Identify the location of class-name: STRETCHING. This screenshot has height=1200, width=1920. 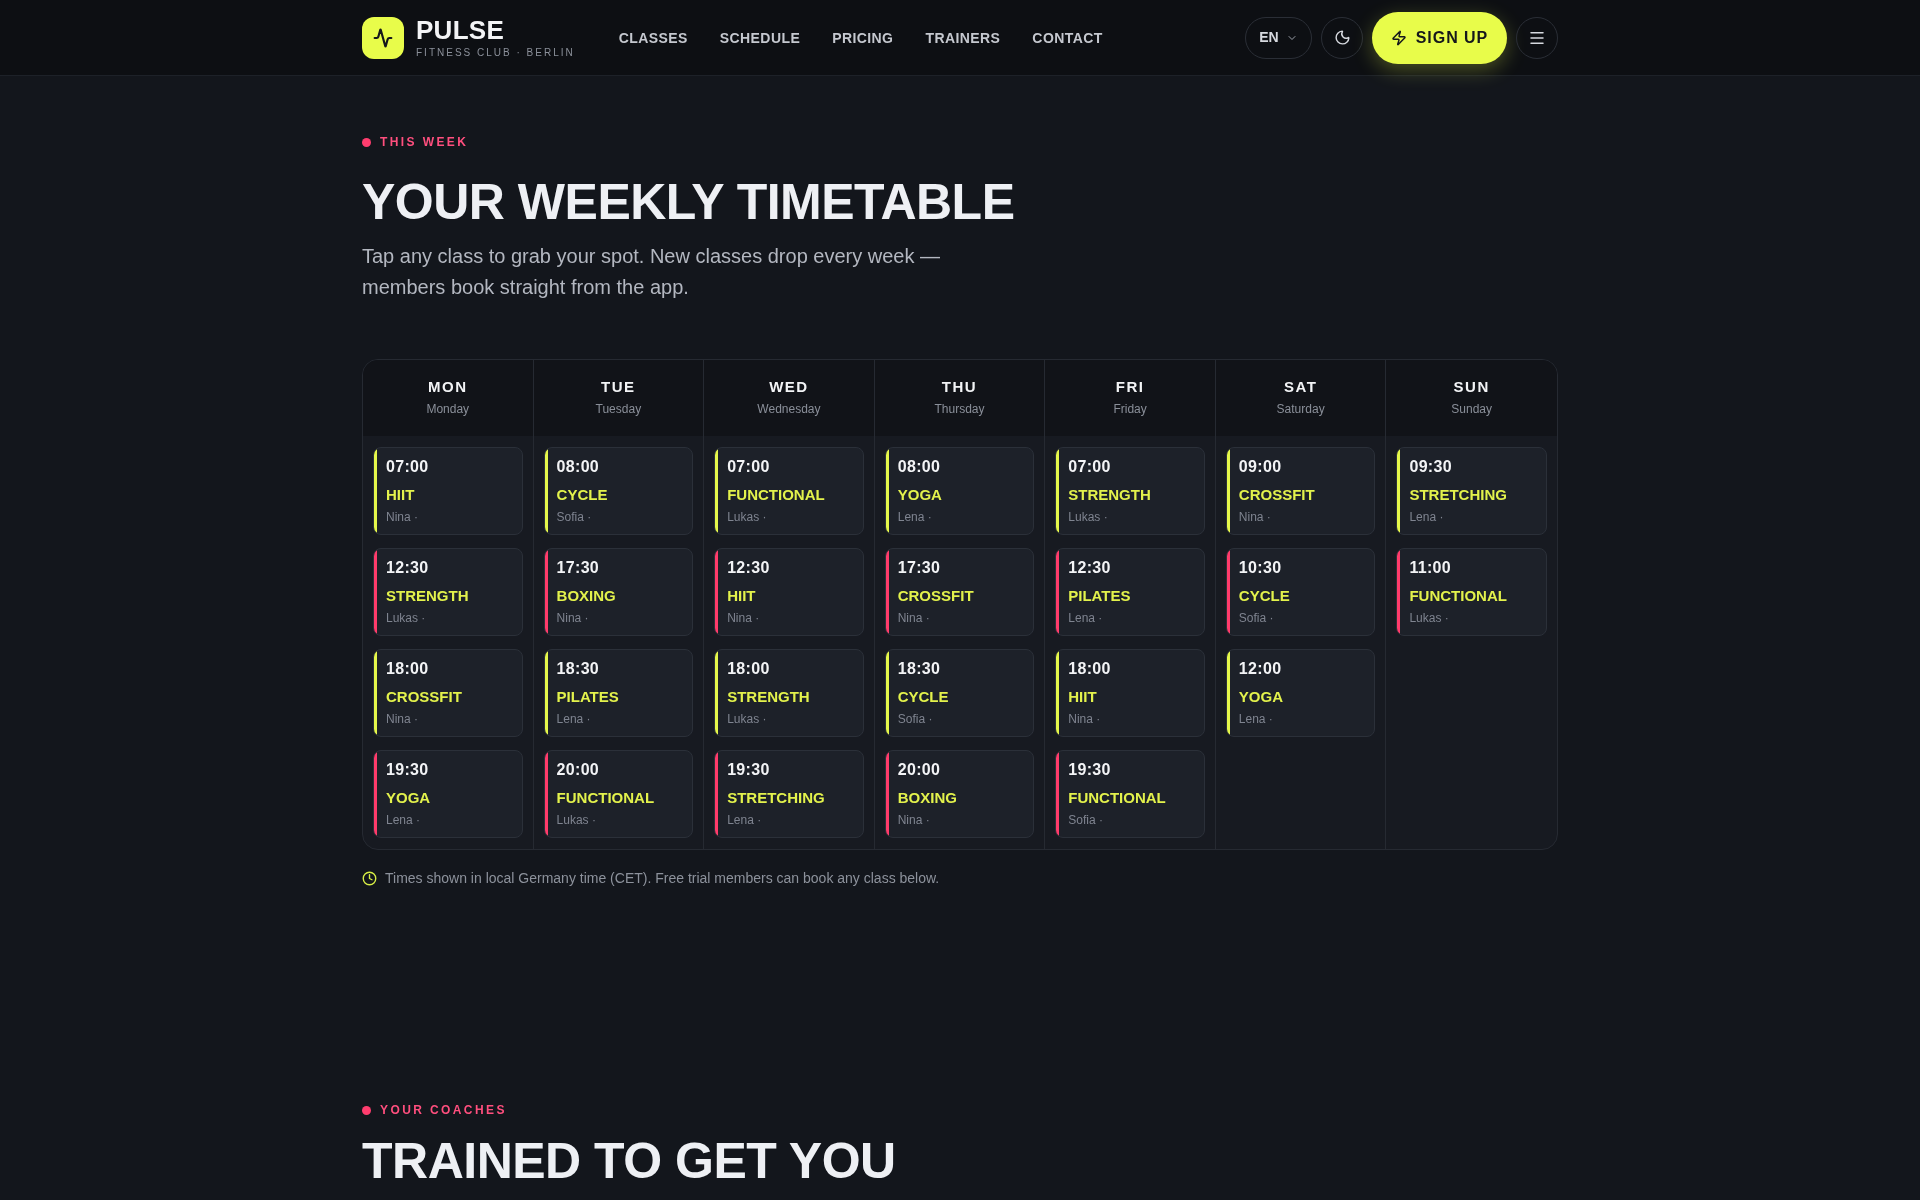
(776, 798).